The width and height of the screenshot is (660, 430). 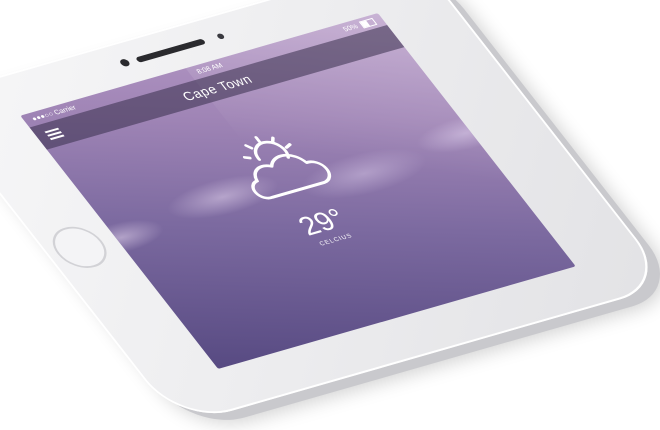 What do you see at coordinates (54, 134) in the screenshot?
I see `menu-icon` at bounding box center [54, 134].